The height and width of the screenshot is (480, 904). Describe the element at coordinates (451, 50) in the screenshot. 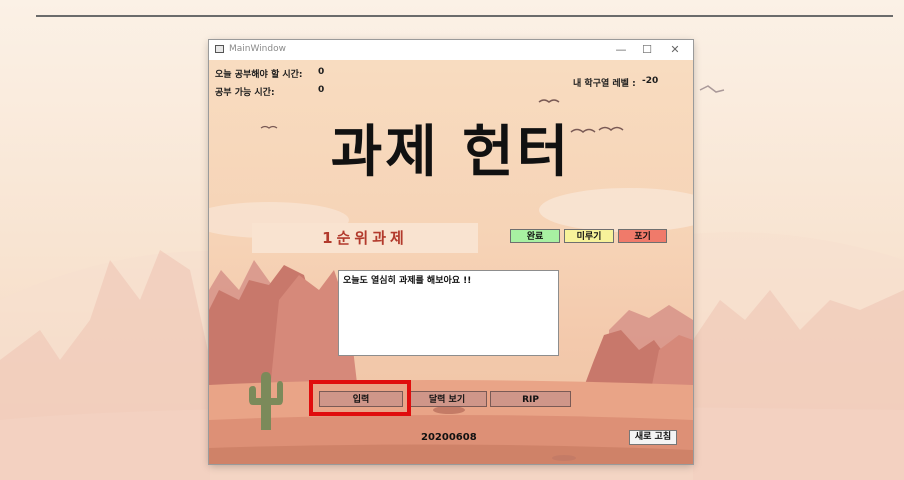

I see `title-bar: MainWindow — ☐ ✕` at that location.